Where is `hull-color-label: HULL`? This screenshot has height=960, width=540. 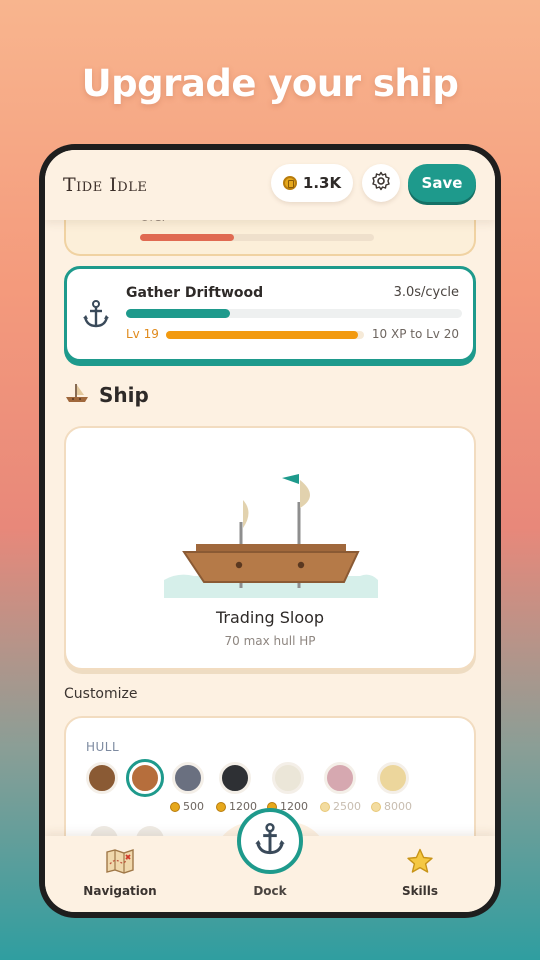 hull-color-label: HULL is located at coordinates (103, 747).